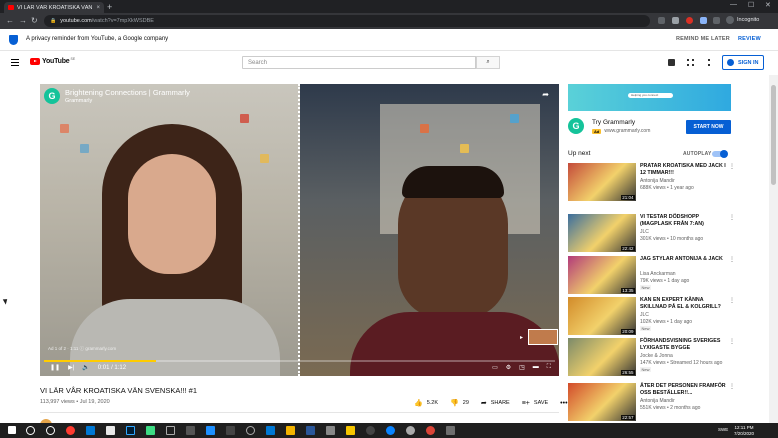 Image resolution: width=778 pixels, height=438 pixels. I want to click on grammarly-avatar-icon: G, so click(52, 96).